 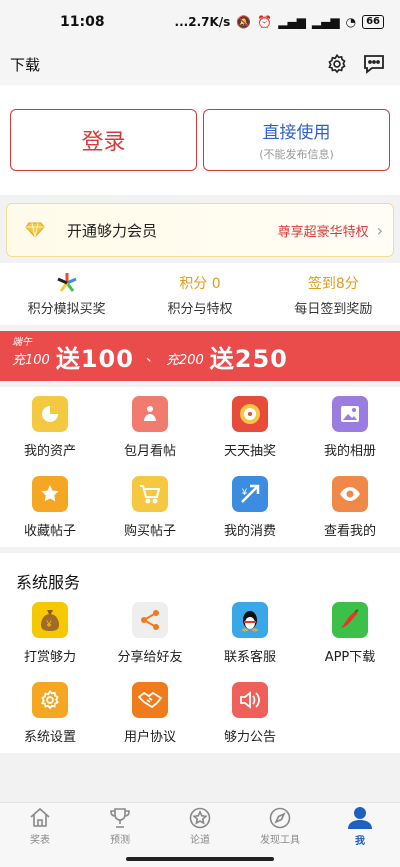 I want to click on pinwheel-icon, so click(x=67, y=283).